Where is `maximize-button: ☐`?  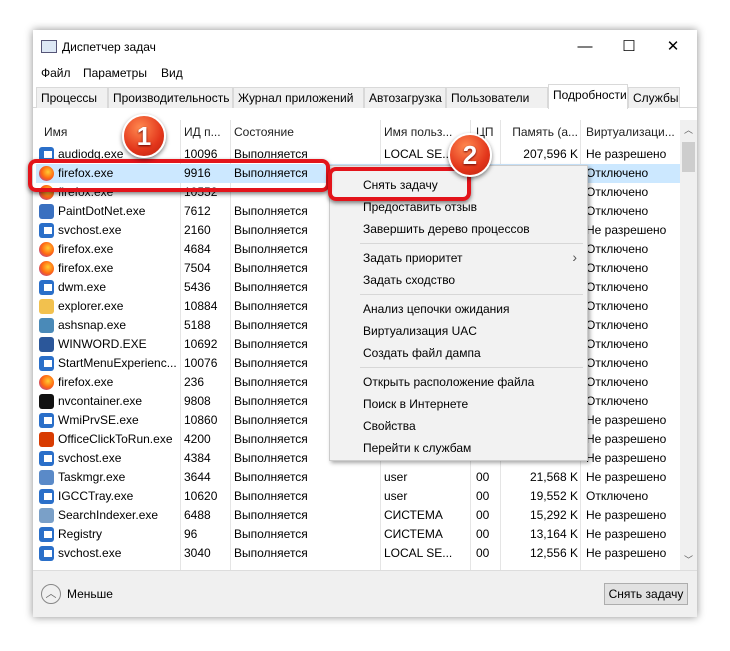
maximize-button: ☐ is located at coordinates (629, 47).